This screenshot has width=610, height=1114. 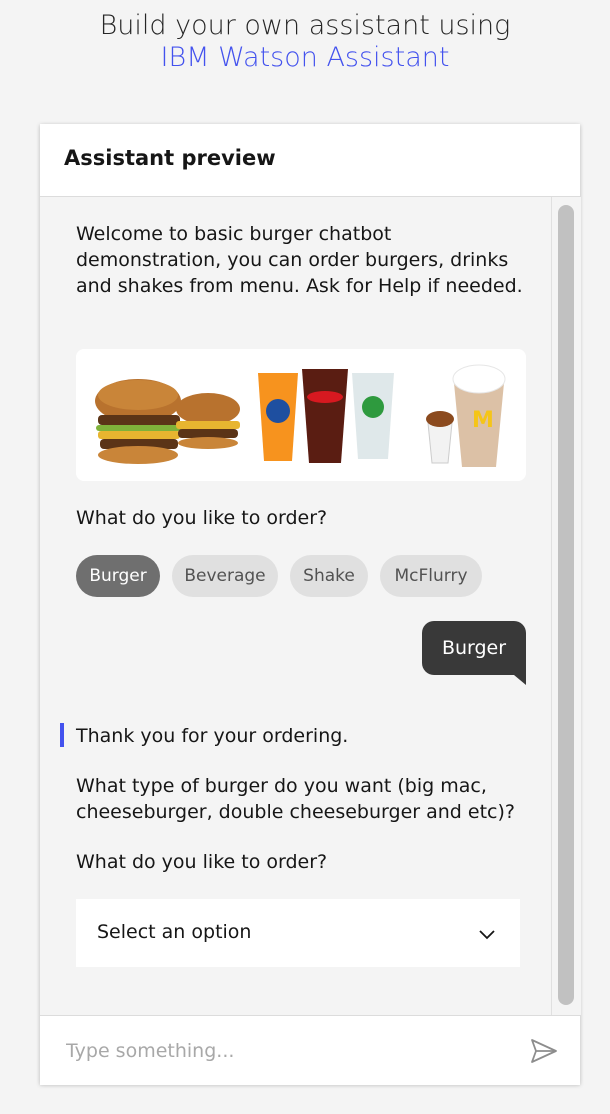 I want to click on dropdown-value: Select an option, so click(x=174, y=932).